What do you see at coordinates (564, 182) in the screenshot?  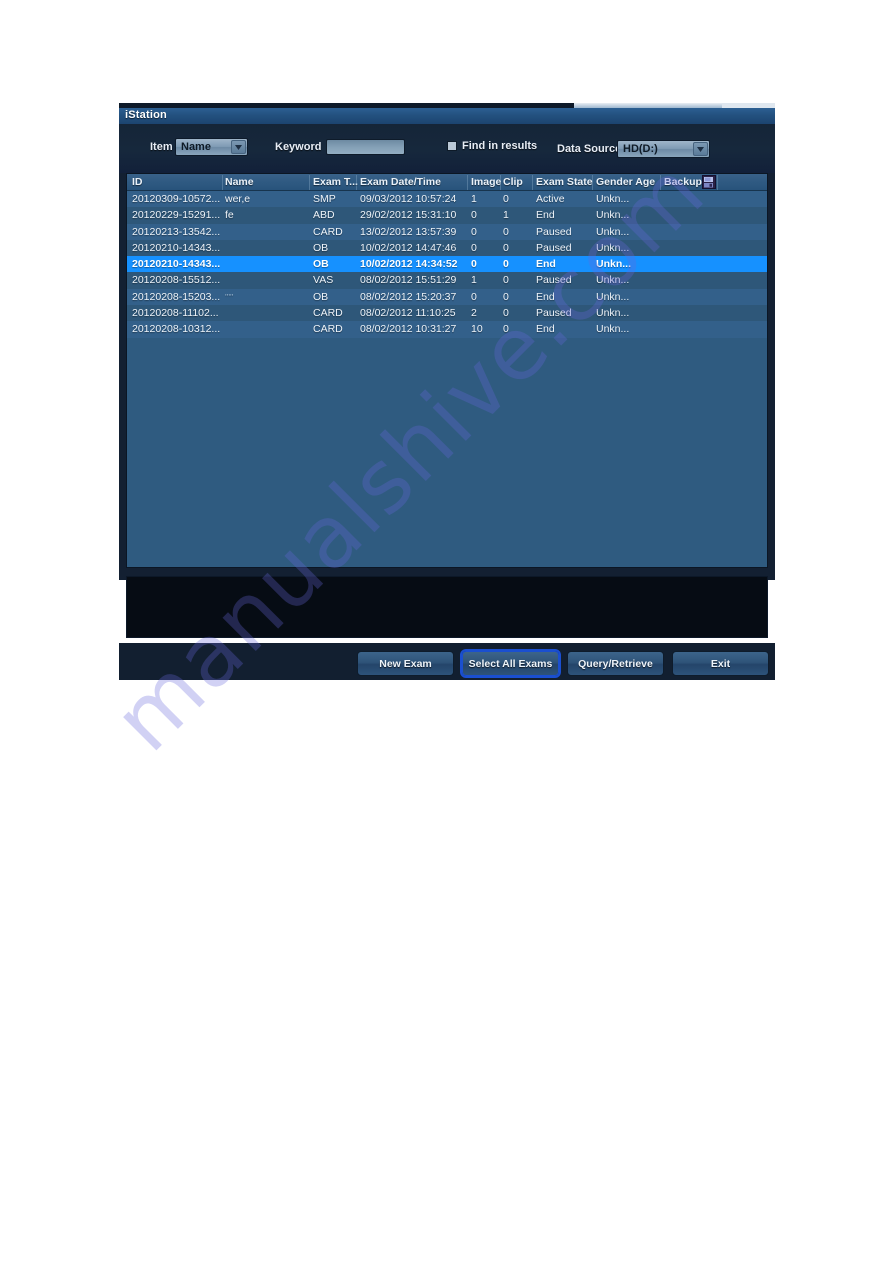 I see `column-header-exam-state: Exam State` at bounding box center [564, 182].